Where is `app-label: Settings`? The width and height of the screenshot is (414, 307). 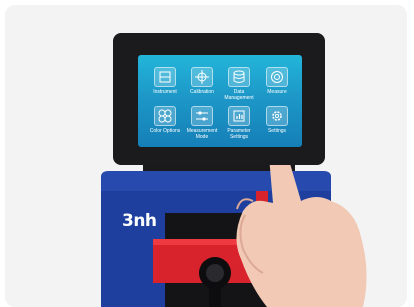
app-label: Settings is located at coordinates (277, 131).